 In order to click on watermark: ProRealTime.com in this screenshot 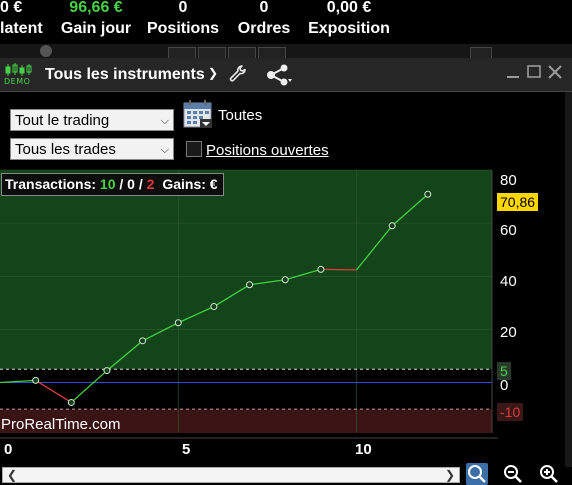, I will do `click(61, 424)`.